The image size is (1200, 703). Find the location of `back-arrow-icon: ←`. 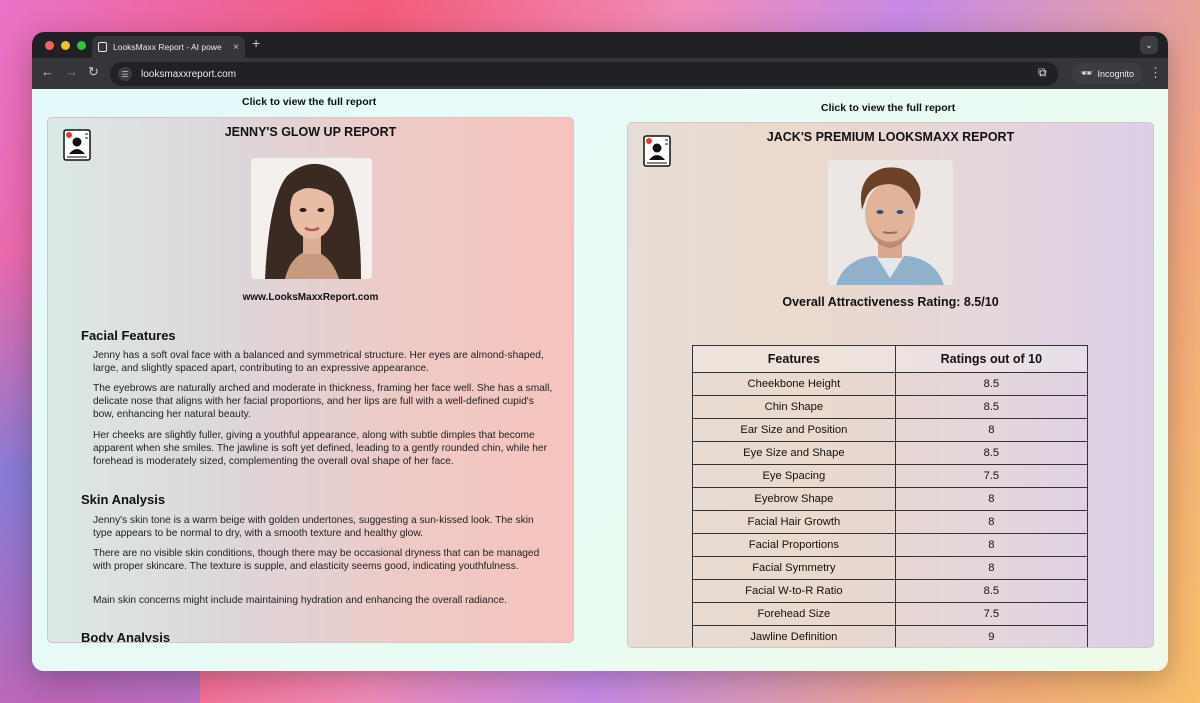

back-arrow-icon: ← is located at coordinates (47, 71).